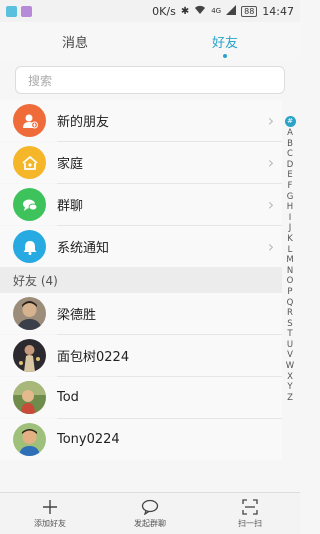 This screenshot has width=320, height=534. I want to click on index-letter-y: Y, so click(290, 387).